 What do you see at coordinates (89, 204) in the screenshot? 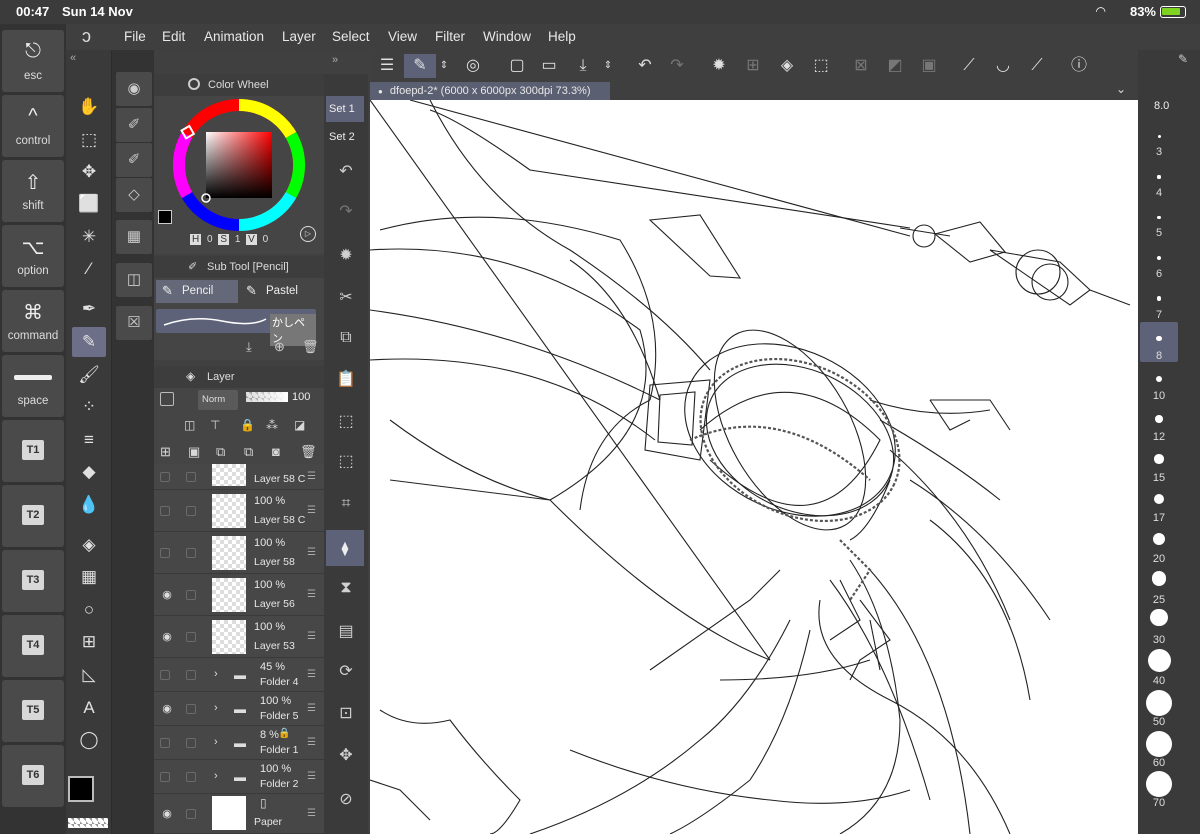
I see `selection-tool-icon: ⬜` at bounding box center [89, 204].